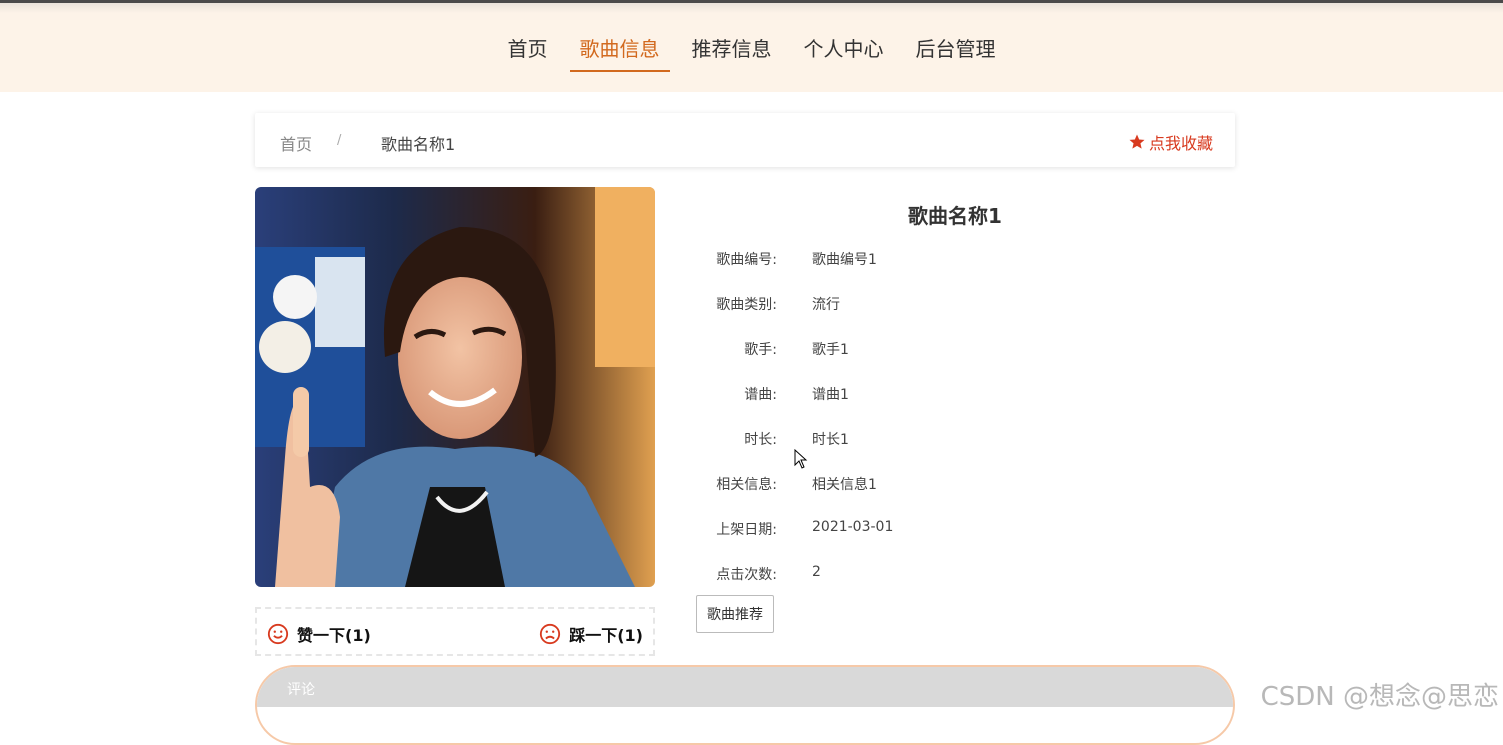 The image size is (1503, 745). What do you see at coordinates (853, 527) in the screenshot?
I see `detail-value: 2021-03-01` at bounding box center [853, 527].